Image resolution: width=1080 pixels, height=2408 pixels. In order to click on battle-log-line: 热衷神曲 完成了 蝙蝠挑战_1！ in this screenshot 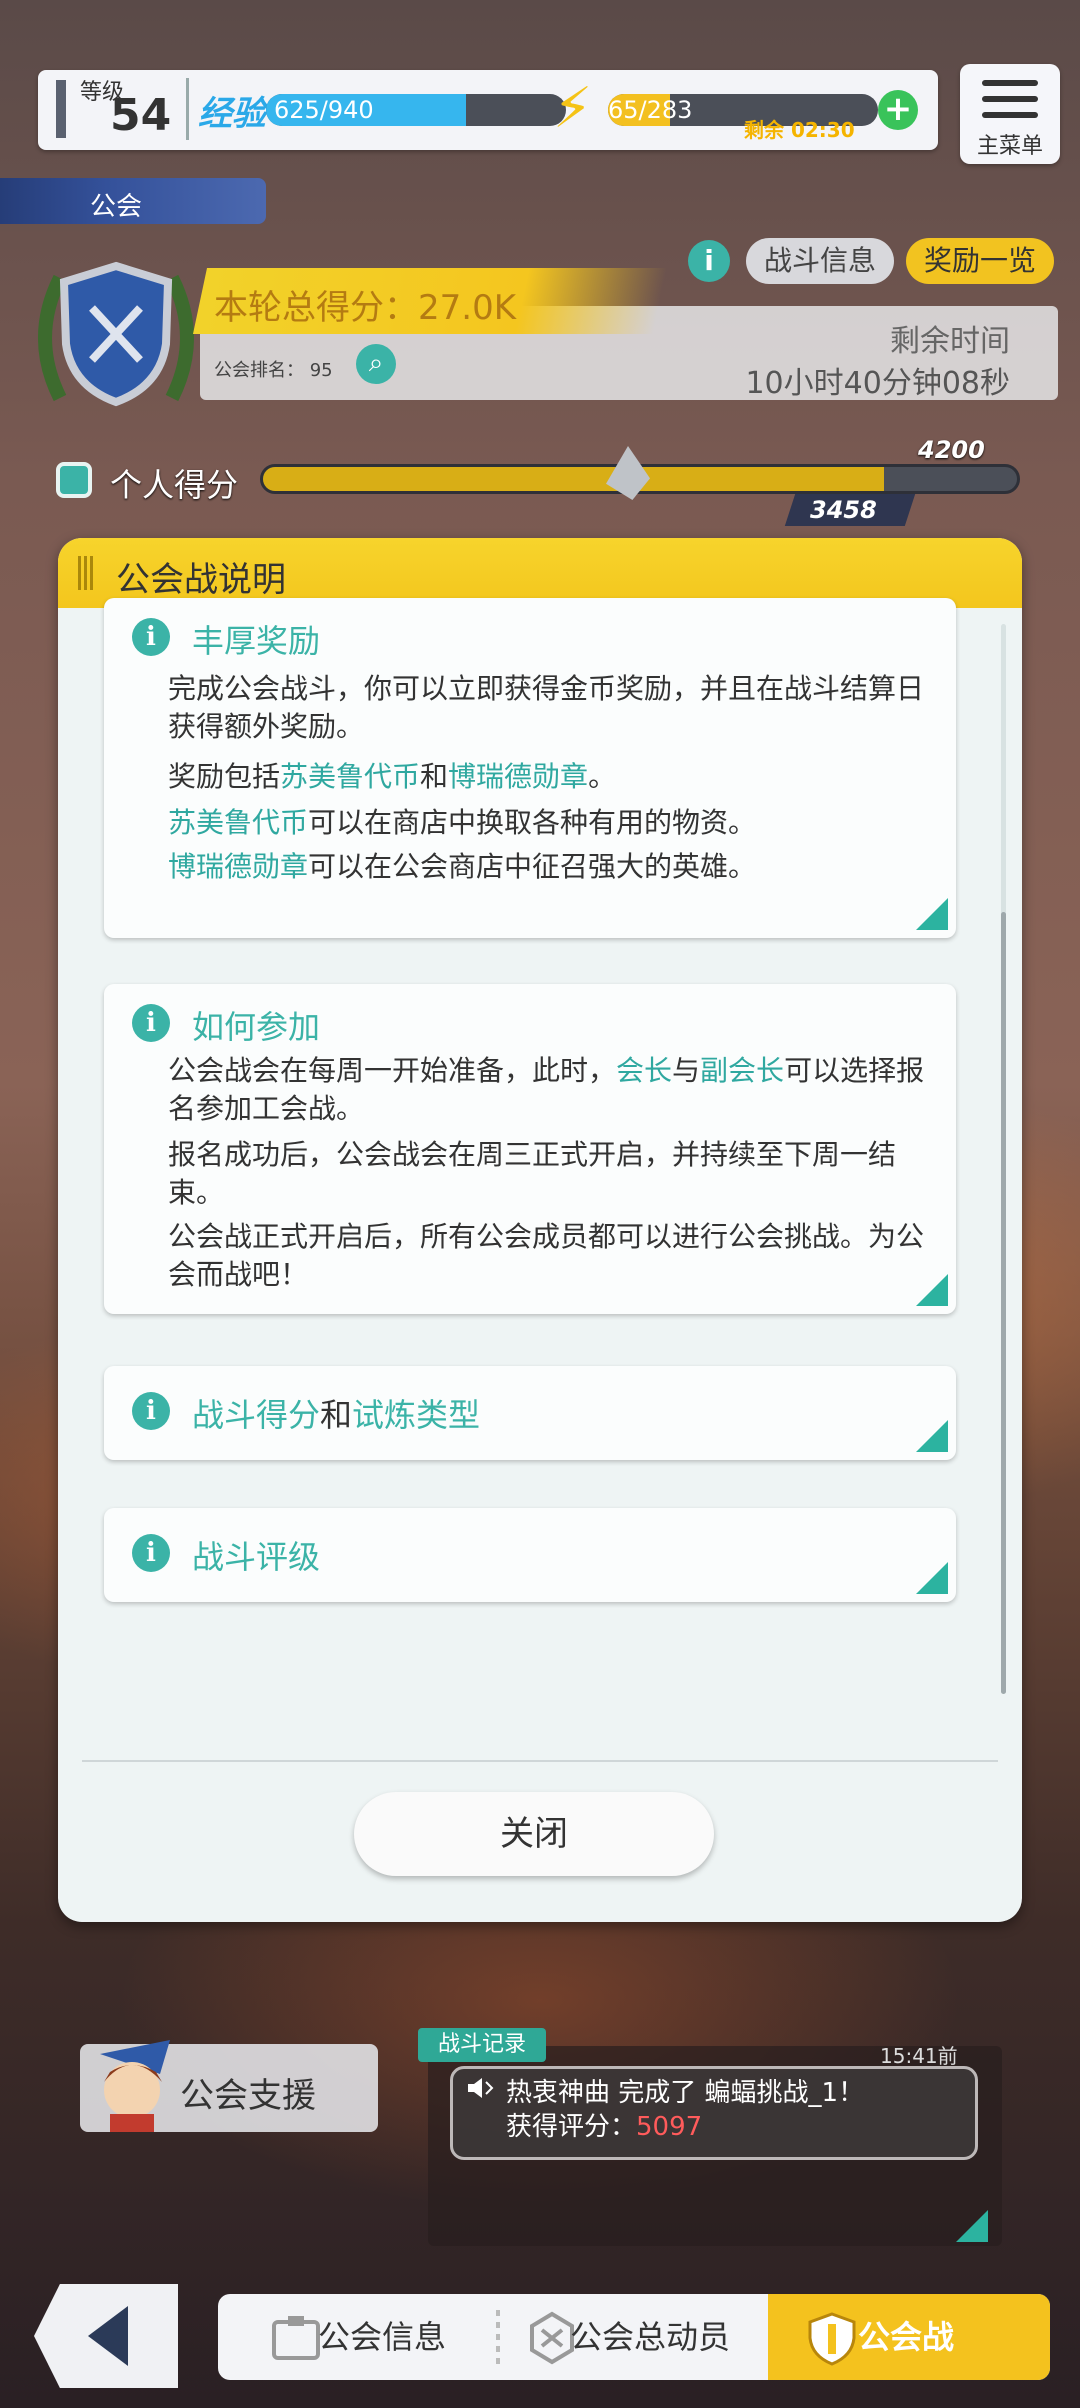, I will do `click(685, 2093)`.